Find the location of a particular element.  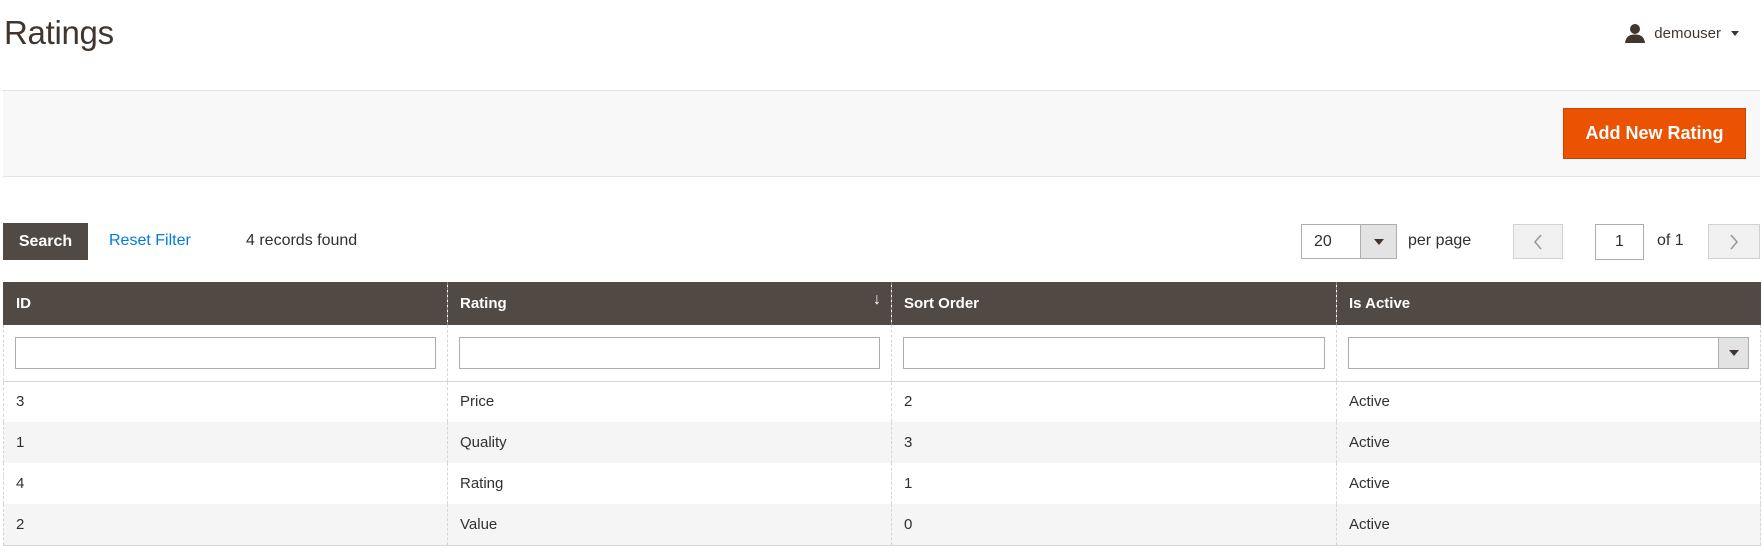

column-header-rating: Rating ↓ is located at coordinates (669, 303).